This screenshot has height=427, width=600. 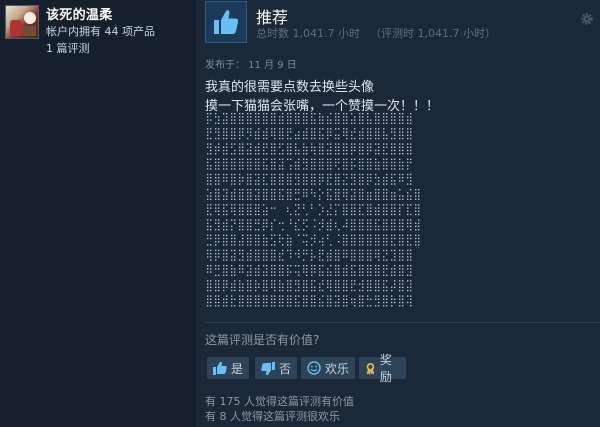 What do you see at coordinates (385, 368) in the screenshot?
I see `award-label: 奖励` at bounding box center [385, 368].